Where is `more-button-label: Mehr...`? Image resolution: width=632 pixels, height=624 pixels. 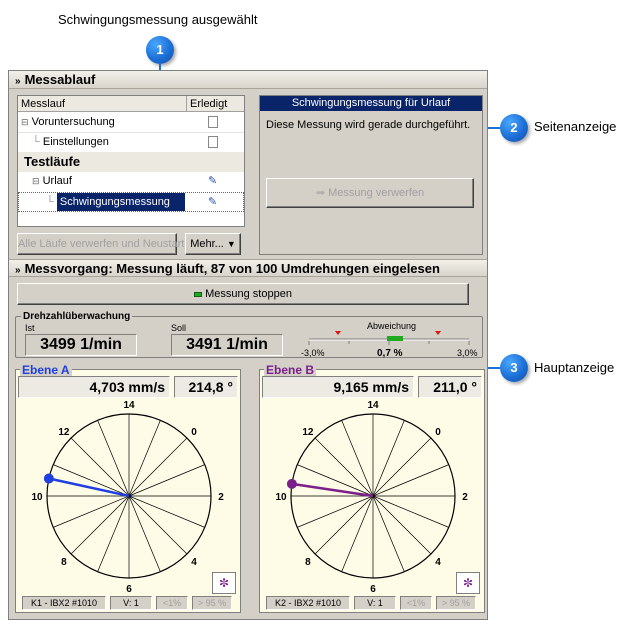 more-button-label: Mehr... is located at coordinates (207, 244).